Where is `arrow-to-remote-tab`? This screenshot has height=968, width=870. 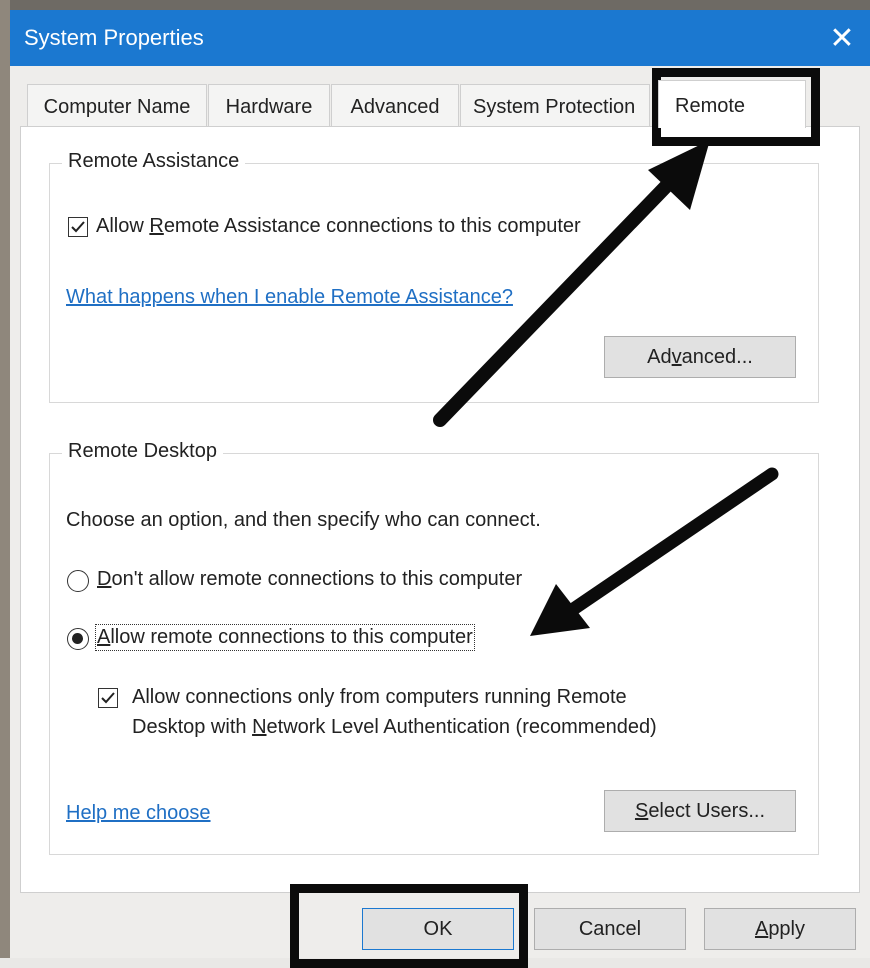 arrow-to-remote-tab is located at coordinates (571, 283).